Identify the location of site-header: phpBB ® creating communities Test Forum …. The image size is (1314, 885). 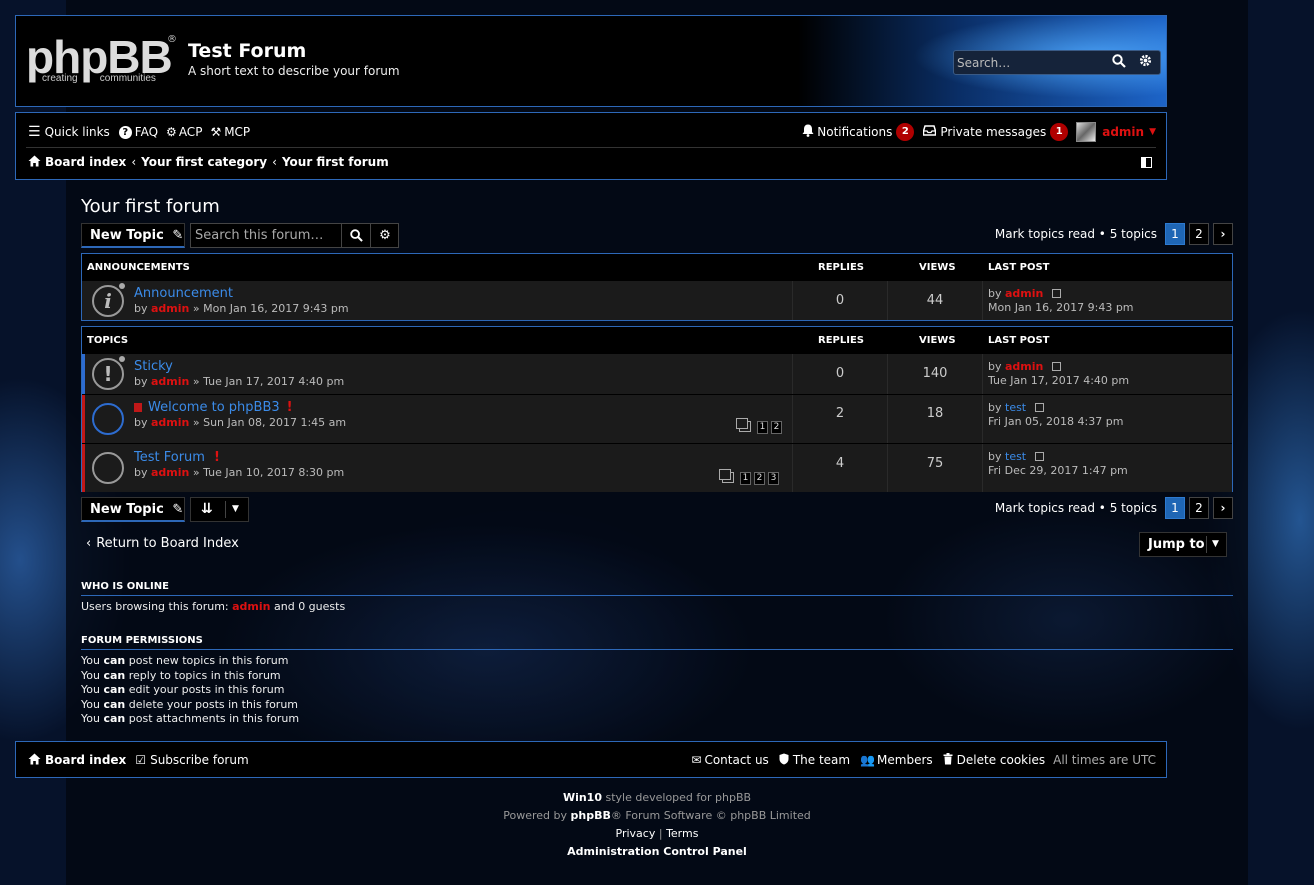
(591, 61).